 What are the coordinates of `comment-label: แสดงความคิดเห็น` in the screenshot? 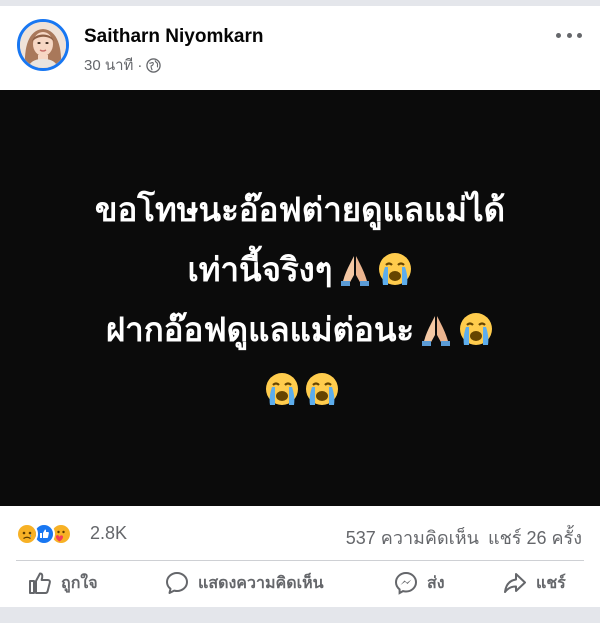 It's located at (261, 583).